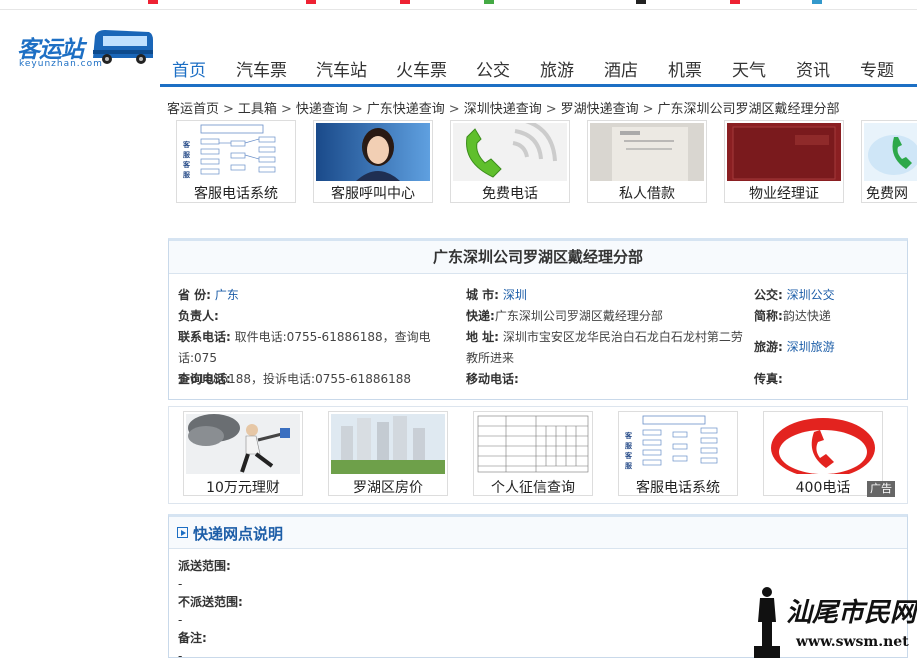 Image resolution: width=917 pixels, height=658 pixels. Describe the element at coordinates (421, 68) in the screenshot. I see `nav-train-ticket: 火车票` at that location.